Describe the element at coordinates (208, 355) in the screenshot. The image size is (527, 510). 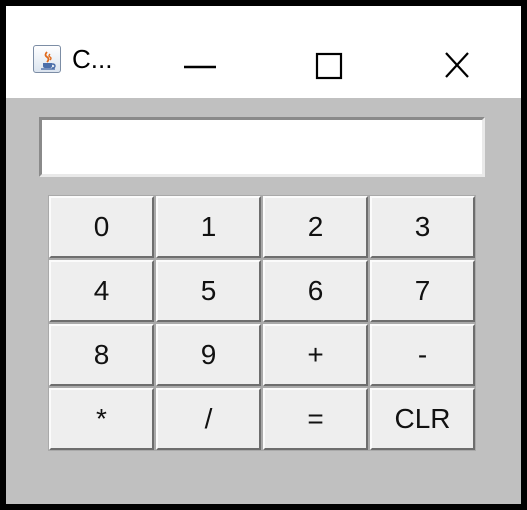
I see `key-9: 9` at that location.